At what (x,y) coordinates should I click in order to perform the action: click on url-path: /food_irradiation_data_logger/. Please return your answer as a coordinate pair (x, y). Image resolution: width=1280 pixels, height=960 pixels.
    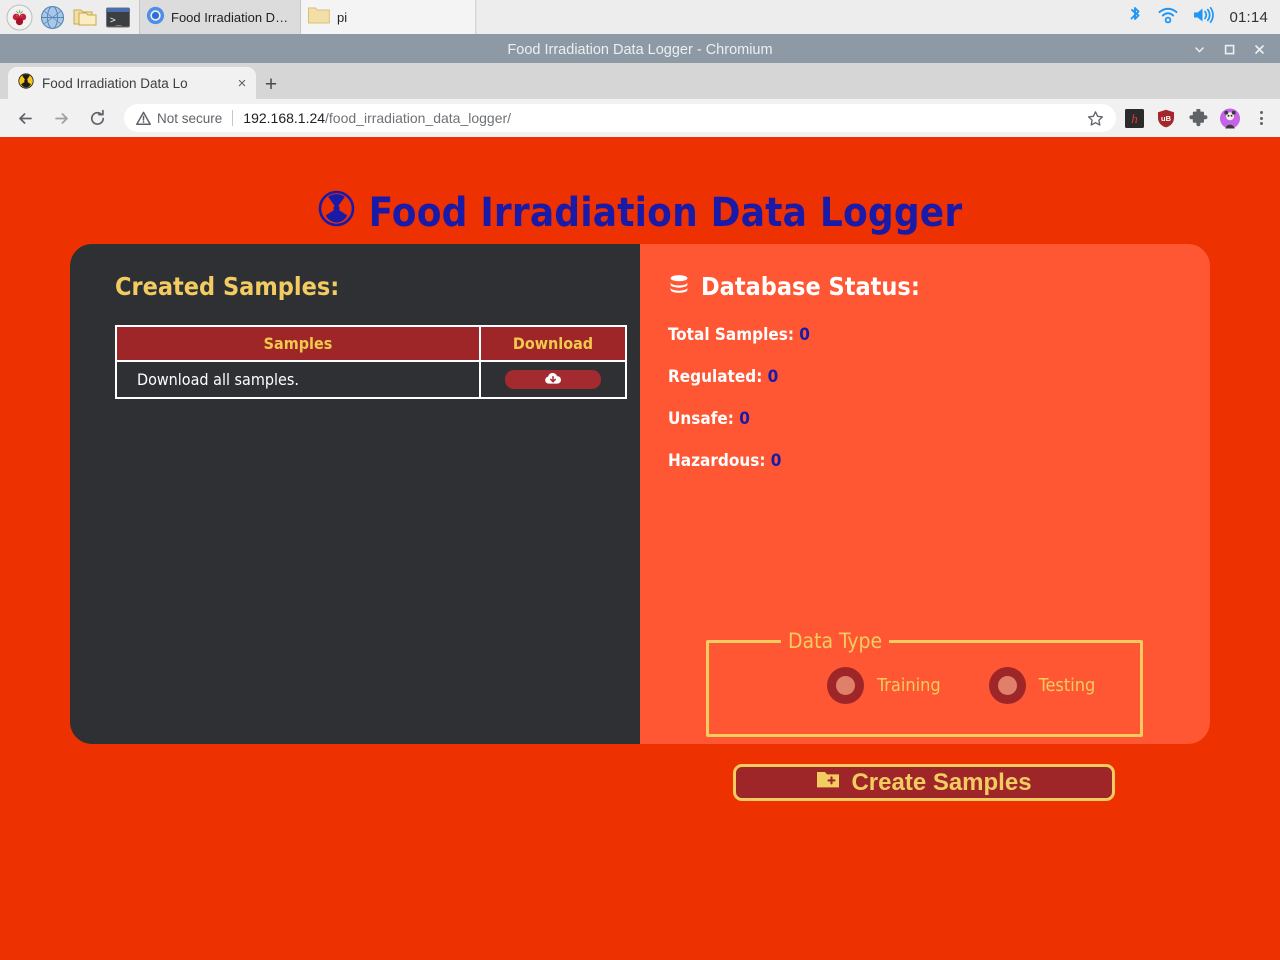
    Looking at the image, I should click on (418, 118).